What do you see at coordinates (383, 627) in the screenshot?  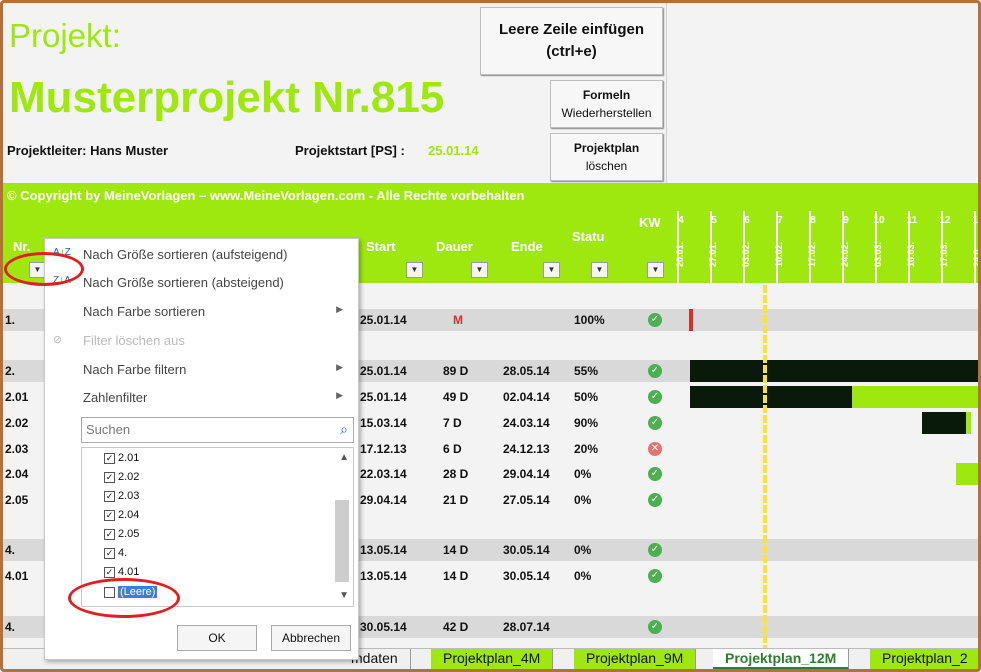 I see `cell-start: 30.05.14` at bounding box center [383, 627].